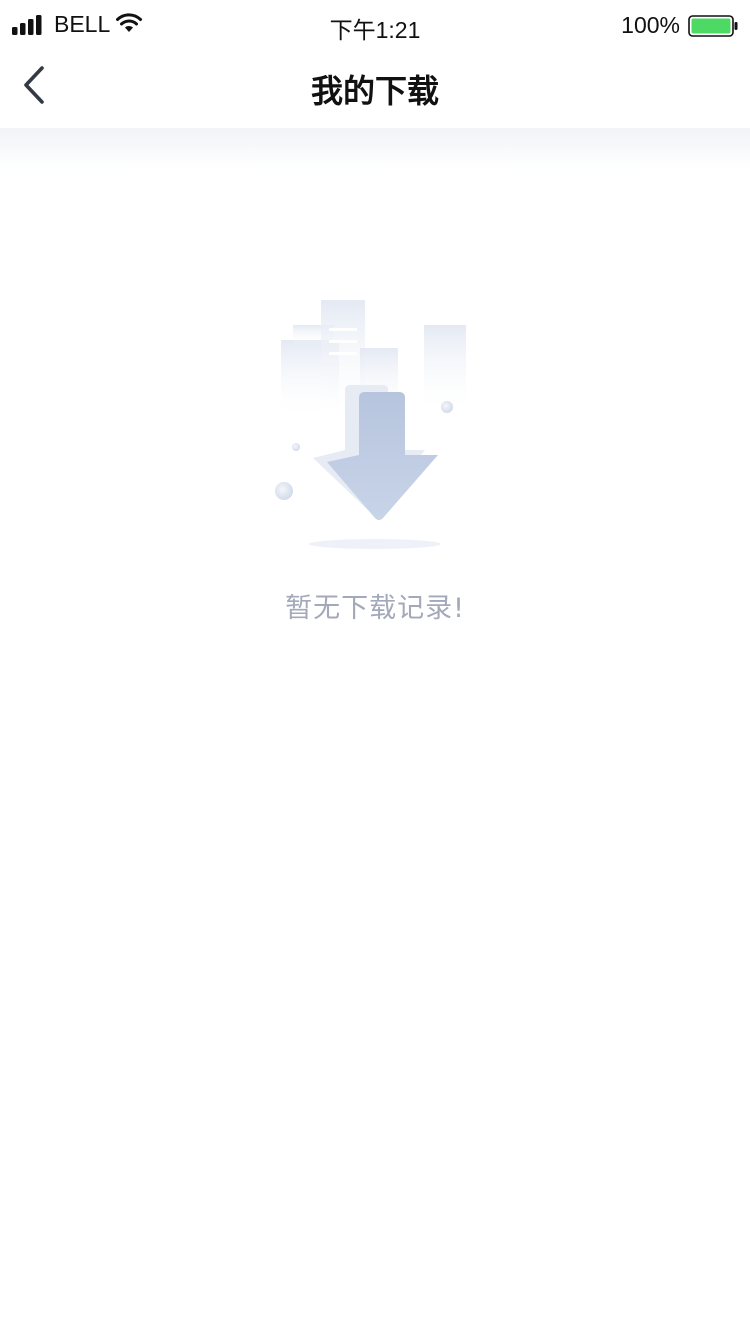 The image size is (750, 1334). Describe the element at coordinates (375, 608) in the screenshot. I see `empty-state-message: 暂无下载记录!` at that location.